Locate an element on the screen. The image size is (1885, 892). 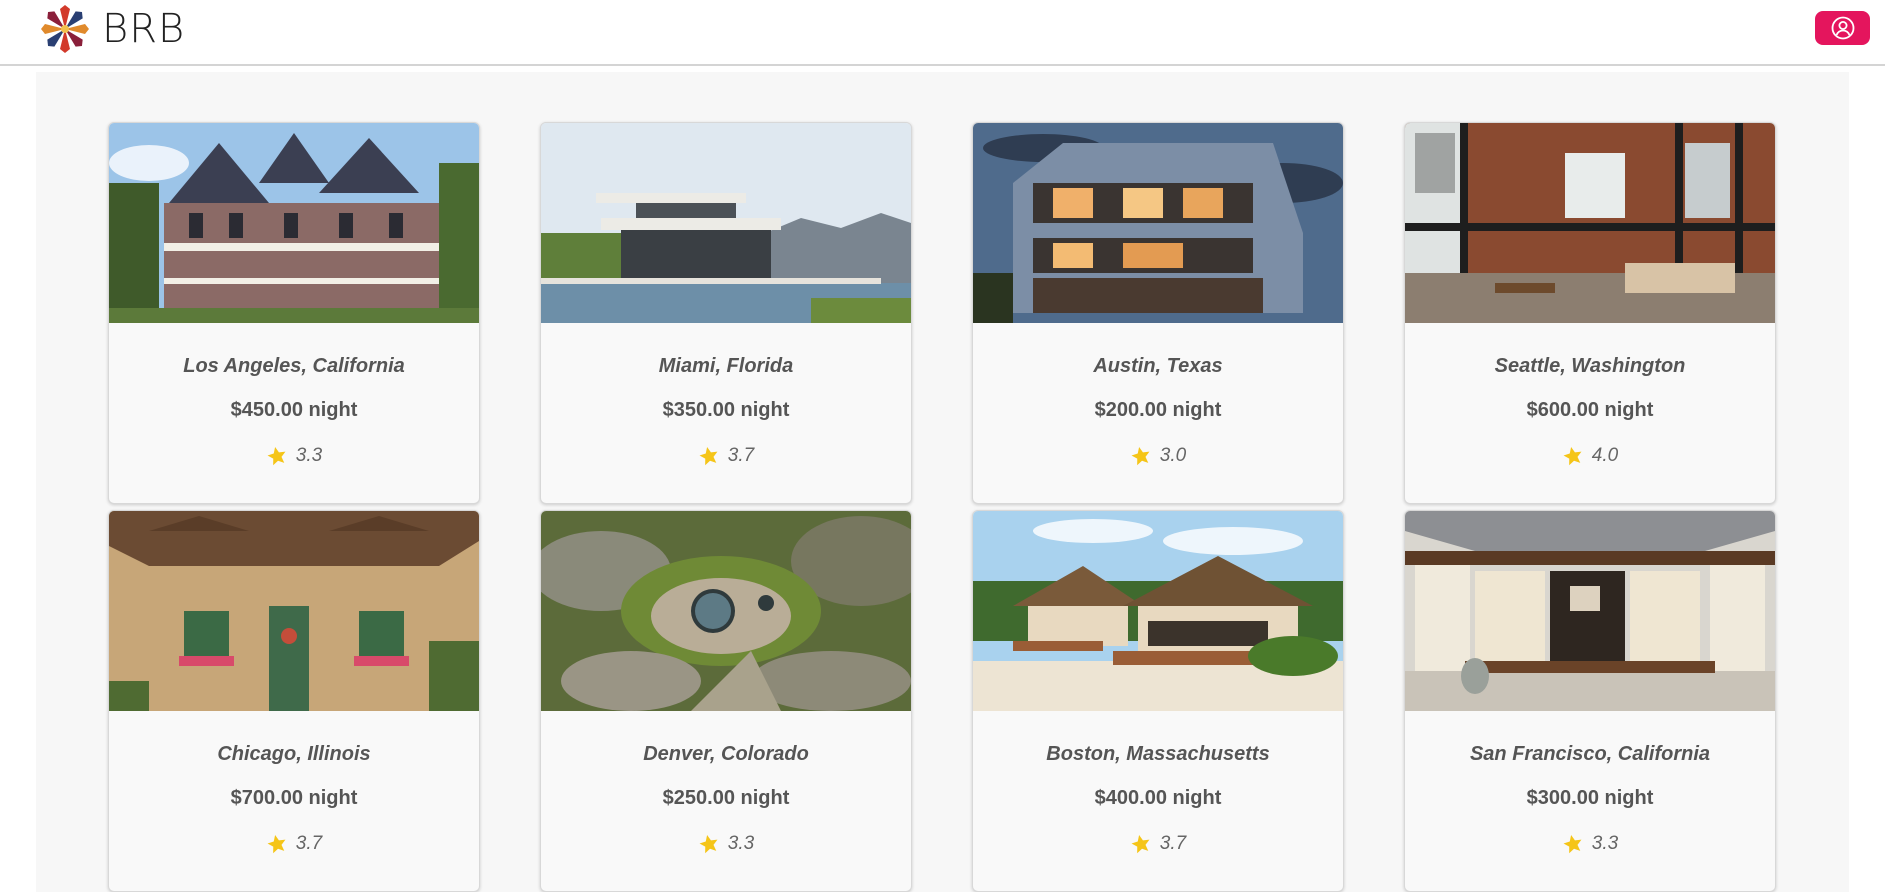
listing-rating: 3.0 is located at coordinates (1158, 456).